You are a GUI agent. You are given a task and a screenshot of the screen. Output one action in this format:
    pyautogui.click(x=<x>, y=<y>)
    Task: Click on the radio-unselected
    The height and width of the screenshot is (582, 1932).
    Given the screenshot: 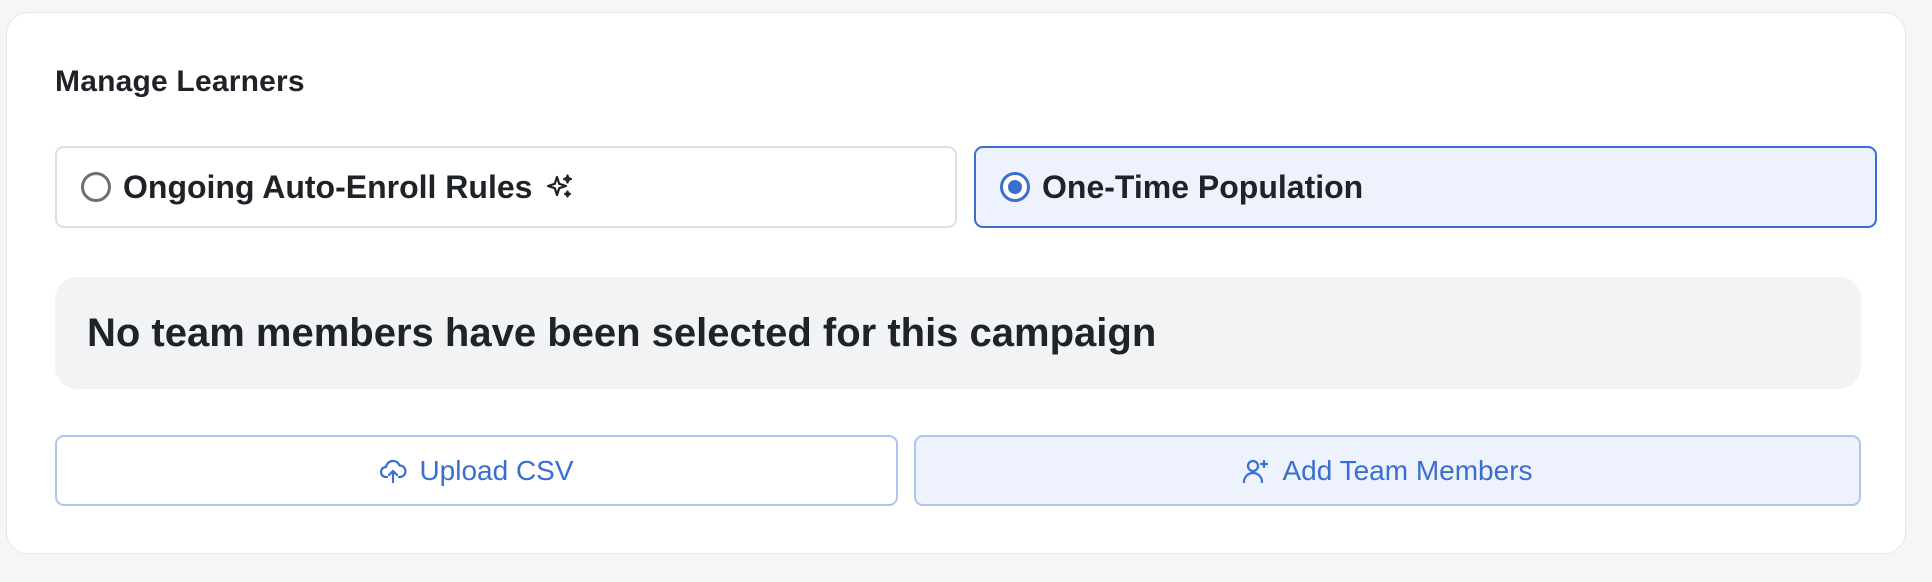 What is the action you would take?
    pyautogui.click(x=96, y=187)
    